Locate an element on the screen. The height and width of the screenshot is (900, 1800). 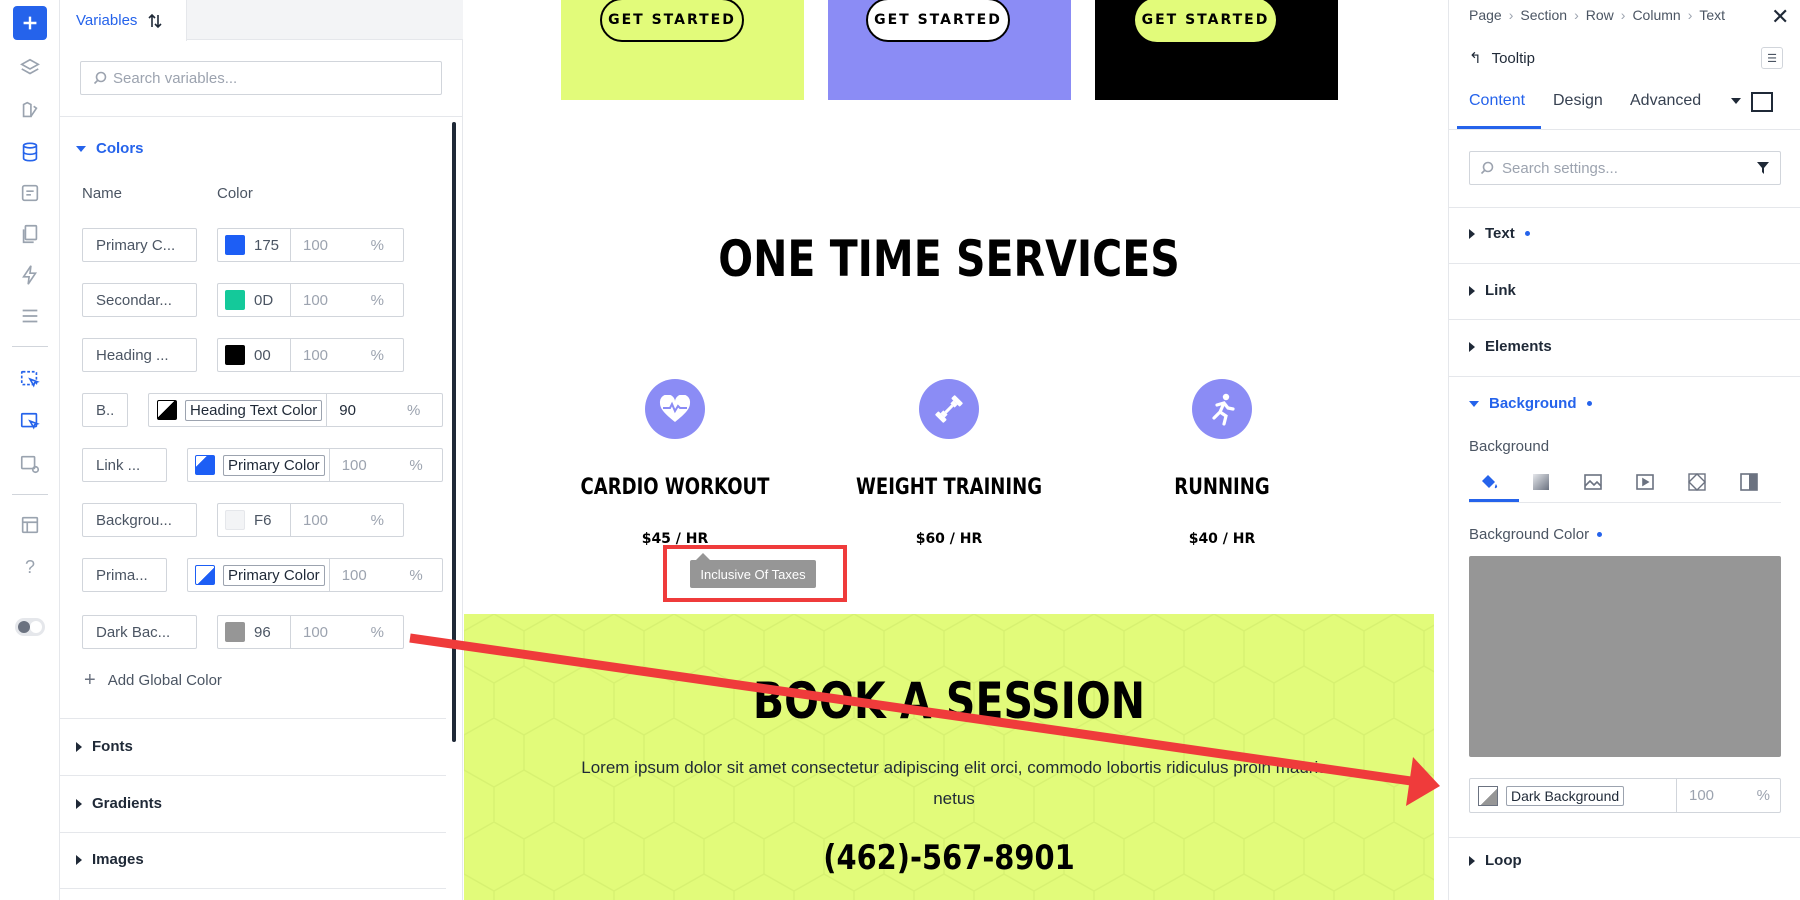
colors-section-header: Colors is located at coordinates (110, 148).